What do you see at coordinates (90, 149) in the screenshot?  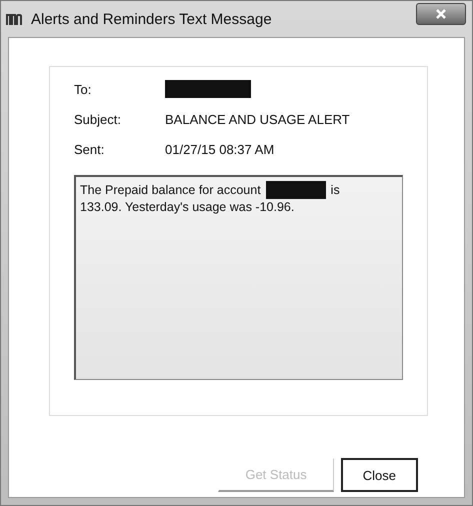 I see `field-label: Sent:` at bounding box center [90, 149].